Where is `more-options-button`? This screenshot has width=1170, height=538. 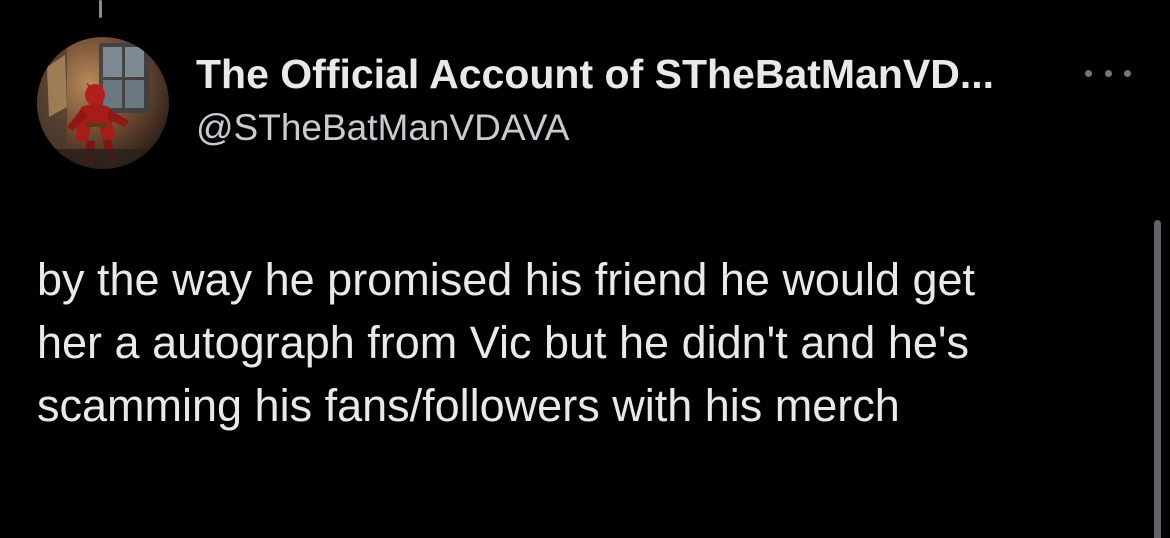 more-options-button is located at coordinates (1108, 73).